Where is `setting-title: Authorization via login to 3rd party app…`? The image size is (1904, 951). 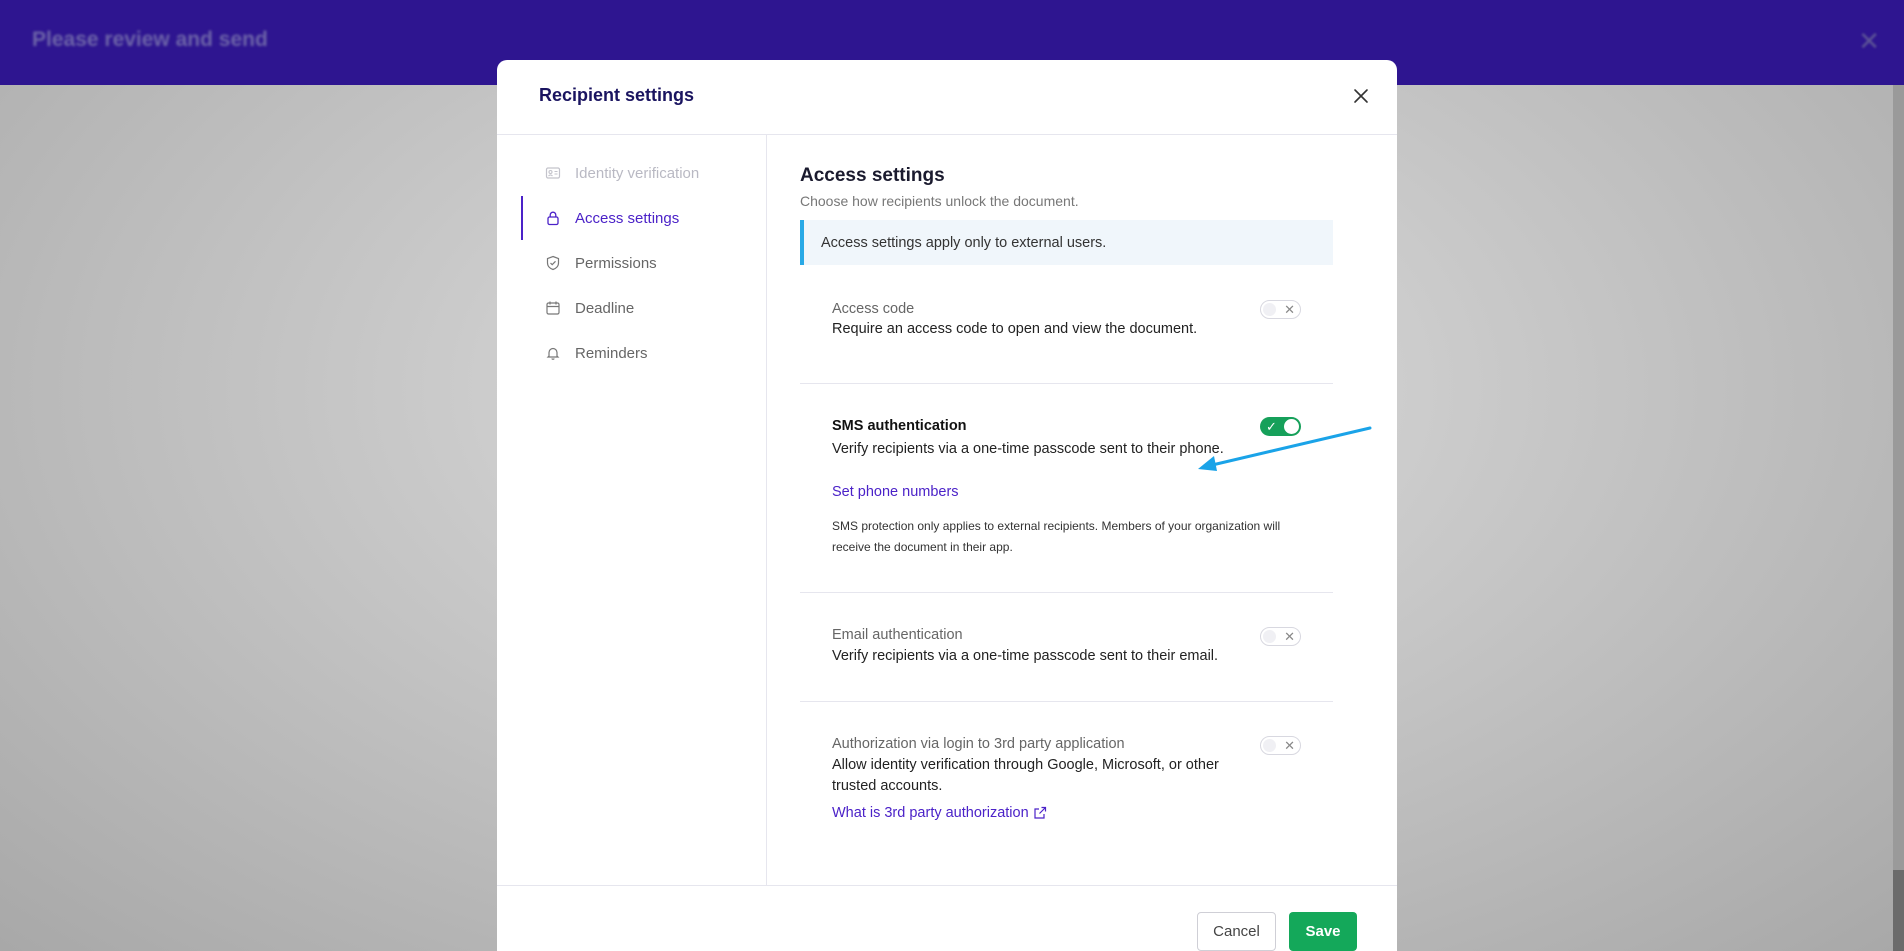
setting-title: Authorization via login to 3rd party app… is located at coordinates (978, 744).